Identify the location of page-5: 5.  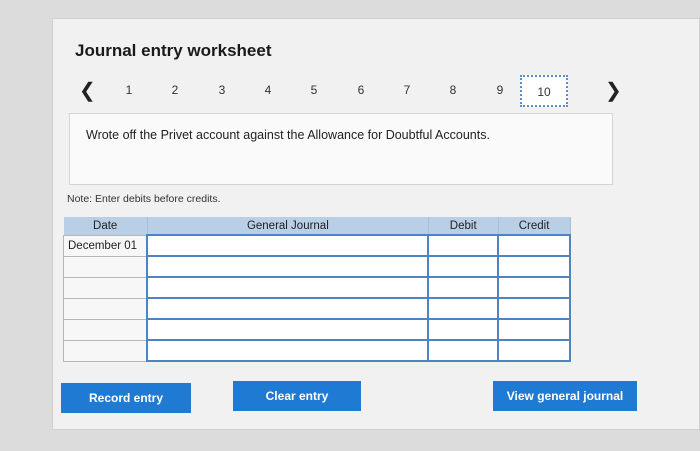
(314, 90).